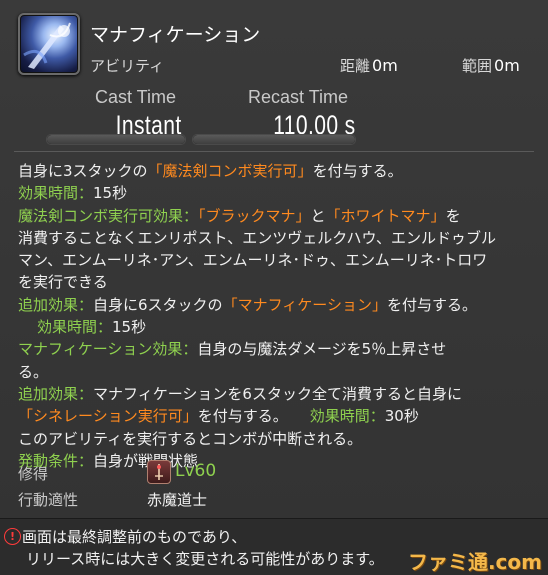  I want to click on distance-info: 距離 0m, so click(369, 65).